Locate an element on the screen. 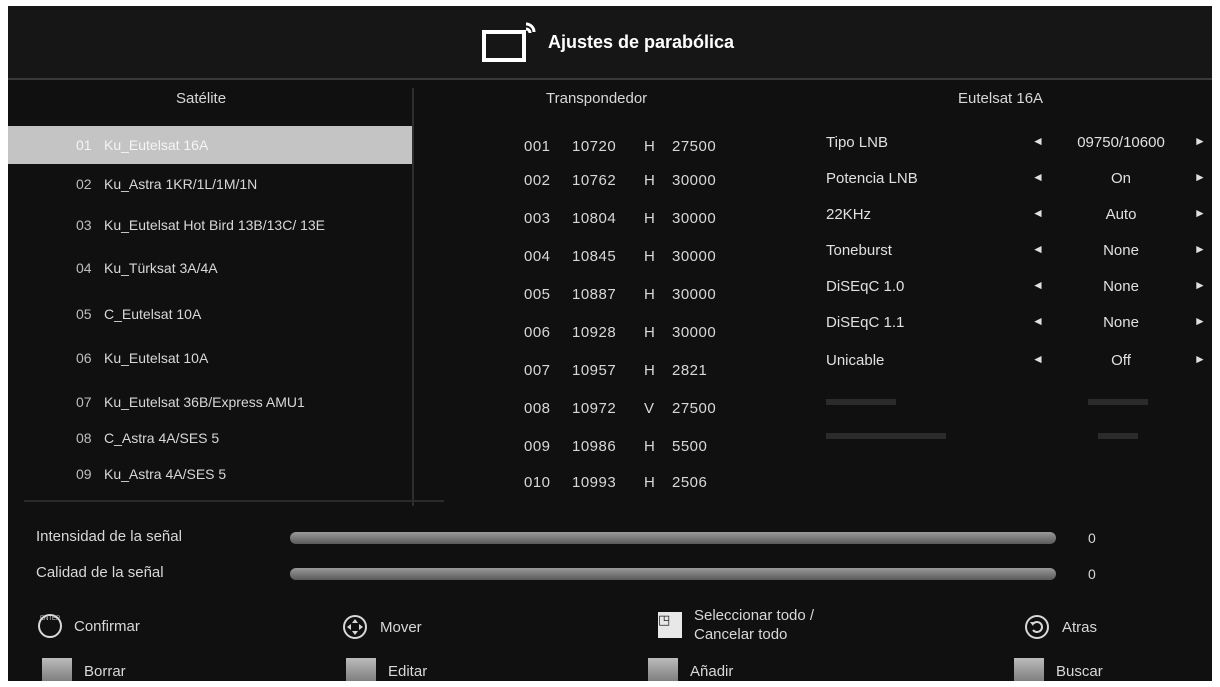 Image resolution: width=1220 pixels, height=687 pixels. satellite-item-04: 04 Ku_Türksat 3A/4A is located at coordinates (210, 268).